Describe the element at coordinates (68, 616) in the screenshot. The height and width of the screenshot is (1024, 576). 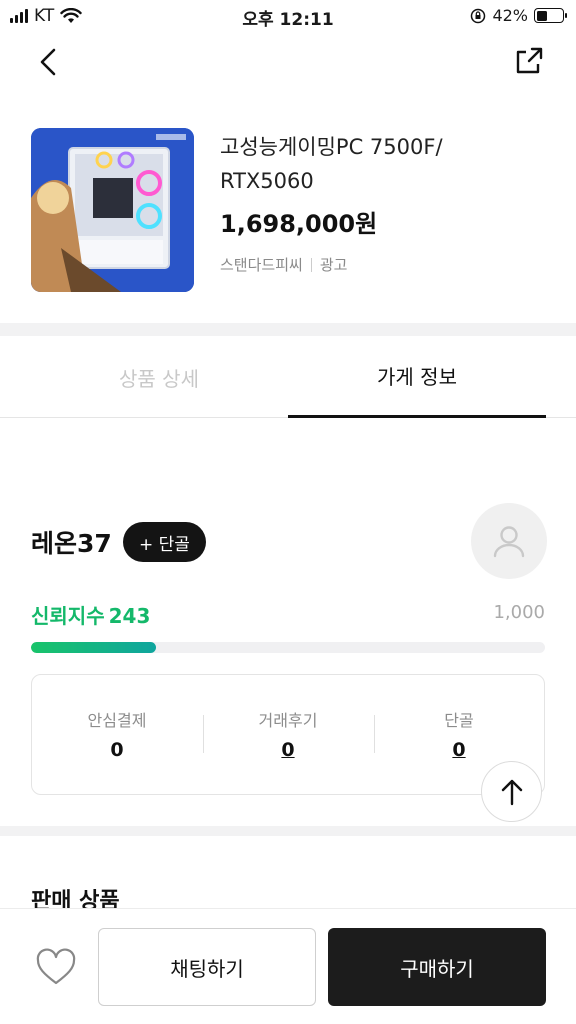
I see `trust-index-label: 신뢰지수` at that location.